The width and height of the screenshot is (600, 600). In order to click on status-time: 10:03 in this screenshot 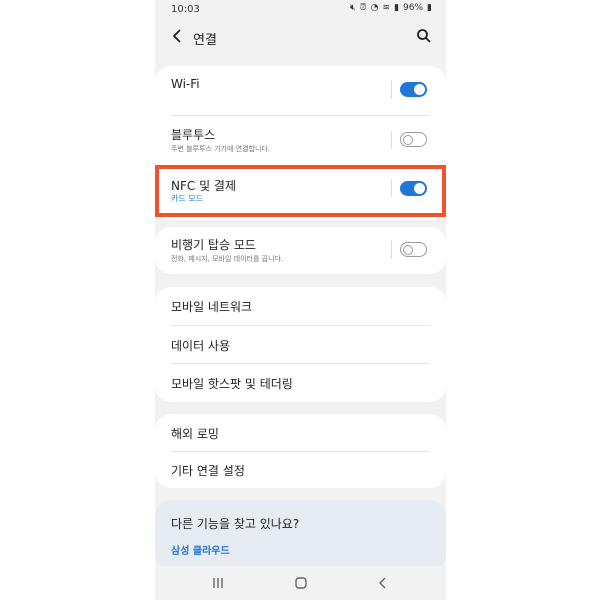, I will do `click(185, 9)`.